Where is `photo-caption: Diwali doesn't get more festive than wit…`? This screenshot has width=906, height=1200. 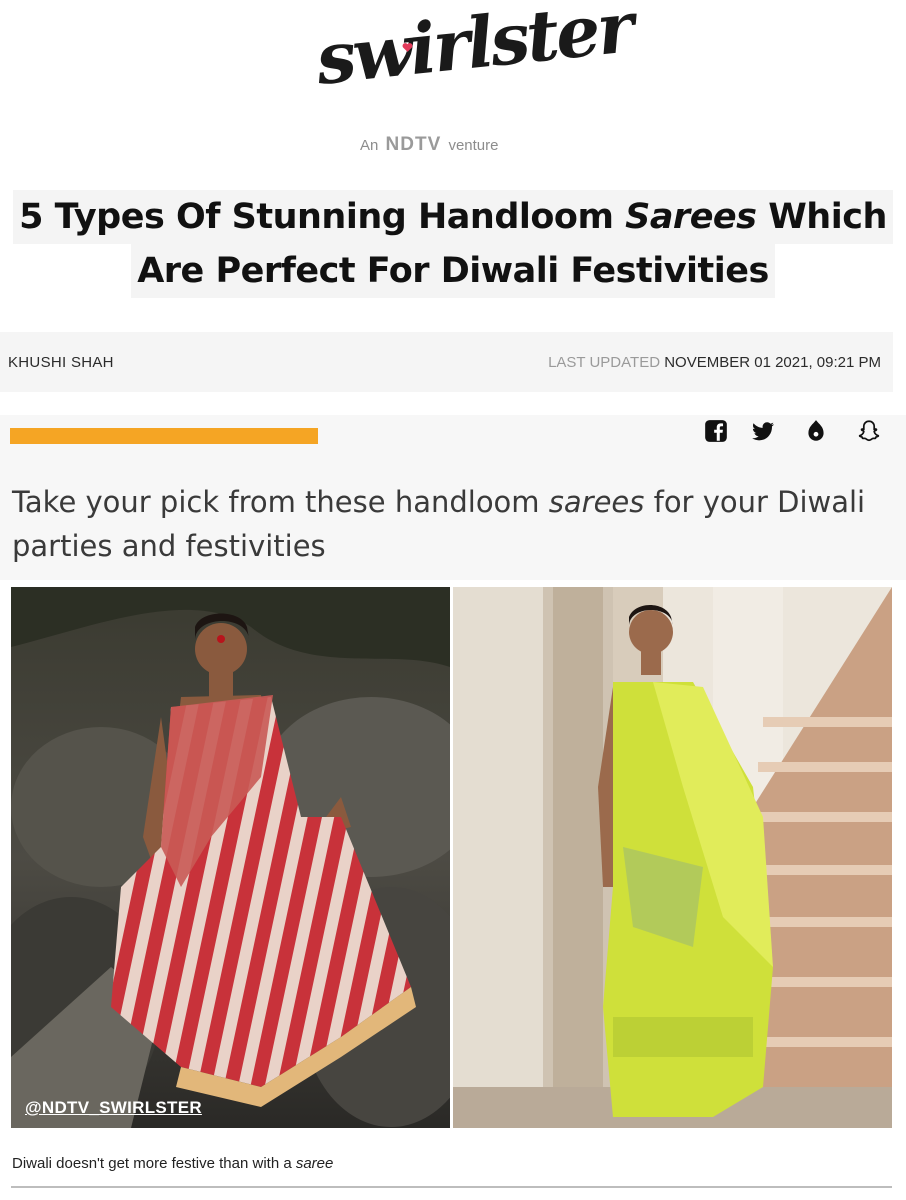
photo-caption: Diwali doesn't get more festive than wit… is located at coordinates (172, 1163).